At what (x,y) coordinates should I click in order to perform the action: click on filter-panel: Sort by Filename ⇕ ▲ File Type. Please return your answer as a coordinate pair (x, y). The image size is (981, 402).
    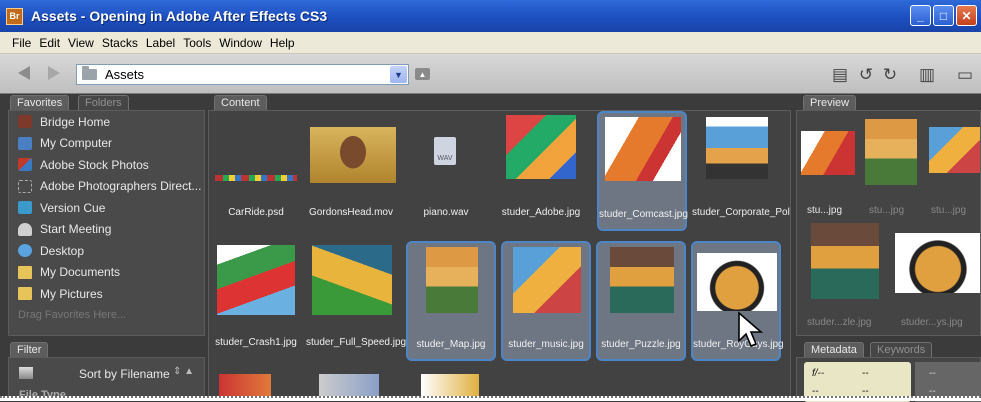
    Looking at the image, I should click on (106, 379).